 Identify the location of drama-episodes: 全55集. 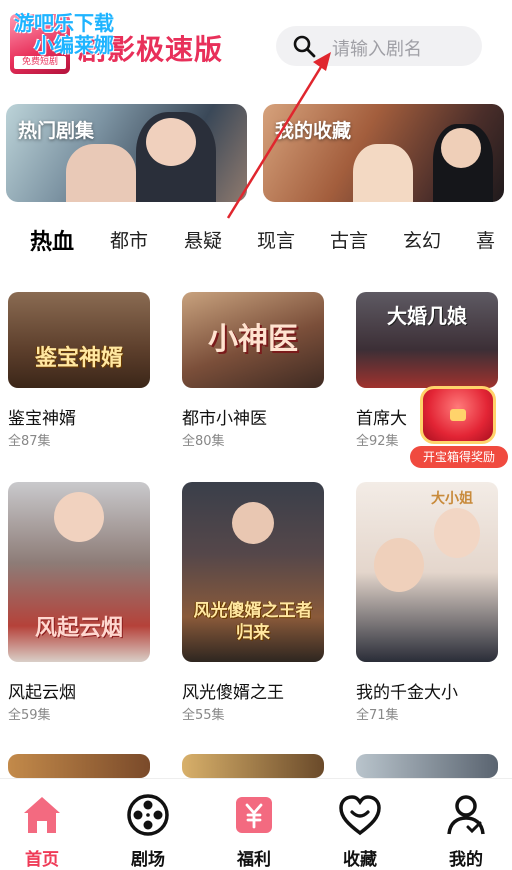
(203, 715).